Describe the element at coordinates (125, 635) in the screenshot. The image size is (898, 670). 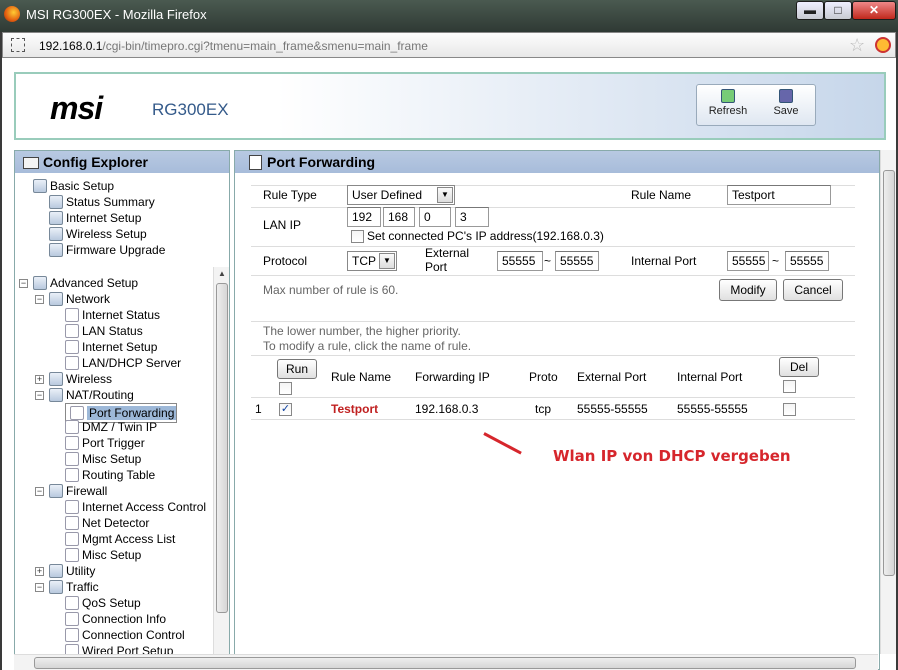
I see `tree-connection-control: Connection Control` at that location.